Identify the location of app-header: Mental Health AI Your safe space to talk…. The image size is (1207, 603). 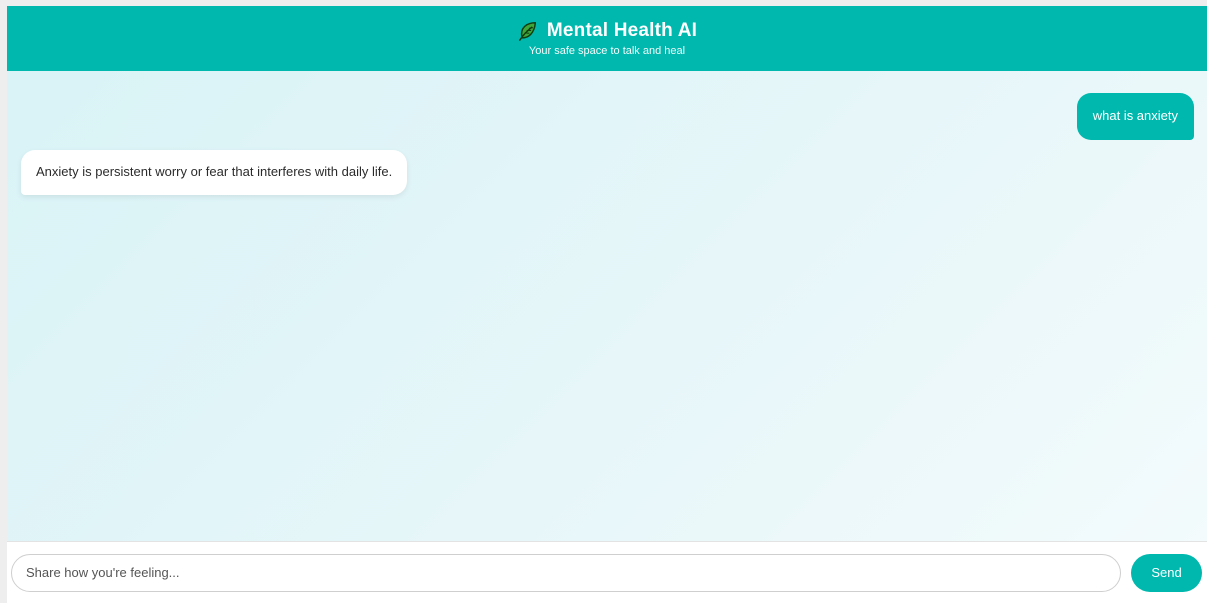
(607, 38).